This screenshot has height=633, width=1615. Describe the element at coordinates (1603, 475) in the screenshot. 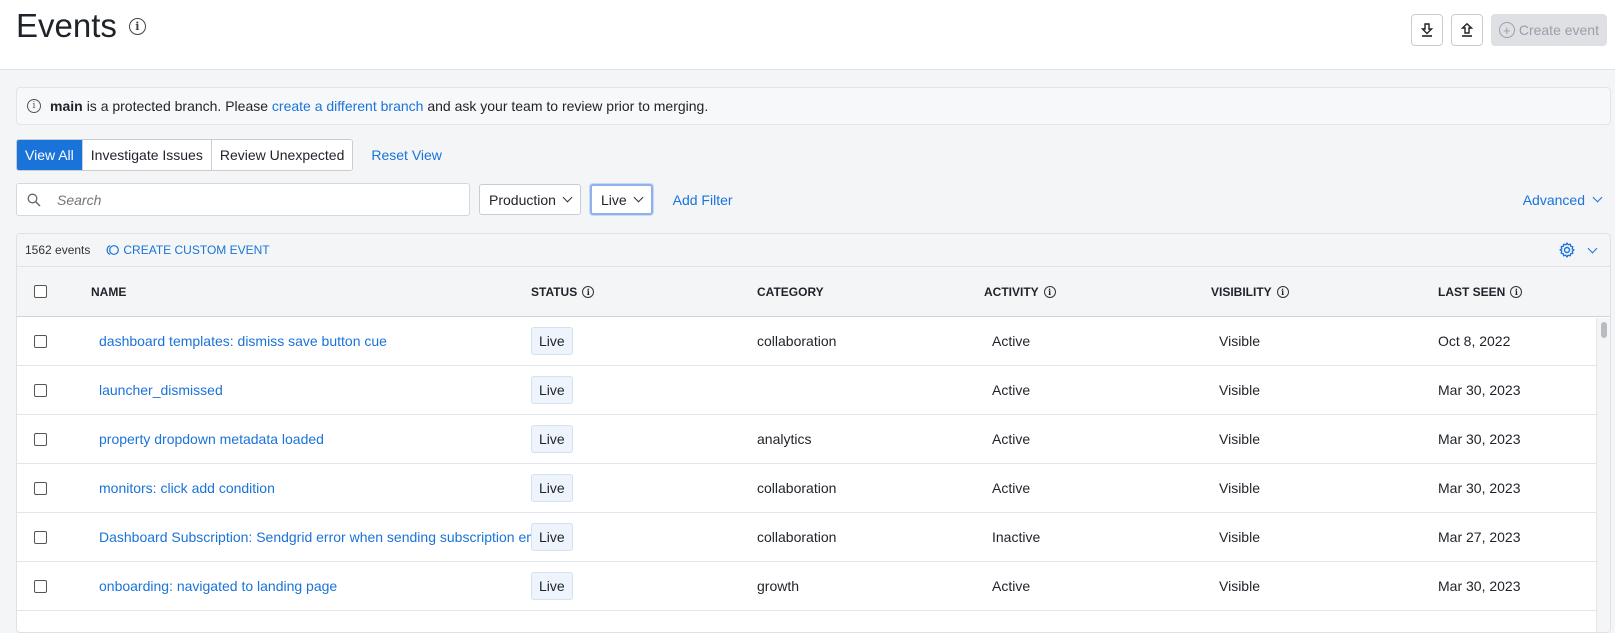

I see `vertical-scrollbar` at that location.